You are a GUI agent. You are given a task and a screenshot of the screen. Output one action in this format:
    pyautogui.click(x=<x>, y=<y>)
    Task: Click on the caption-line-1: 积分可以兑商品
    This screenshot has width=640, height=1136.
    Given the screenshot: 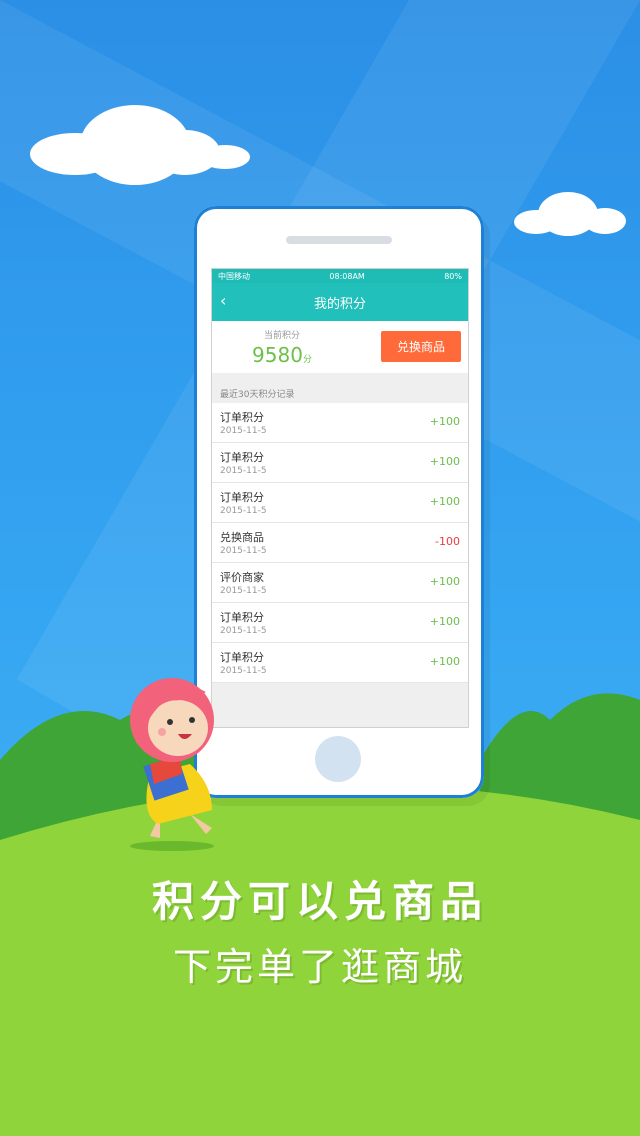 What is the action you would take?
    pyautogui.click(x=319, y=901)
    